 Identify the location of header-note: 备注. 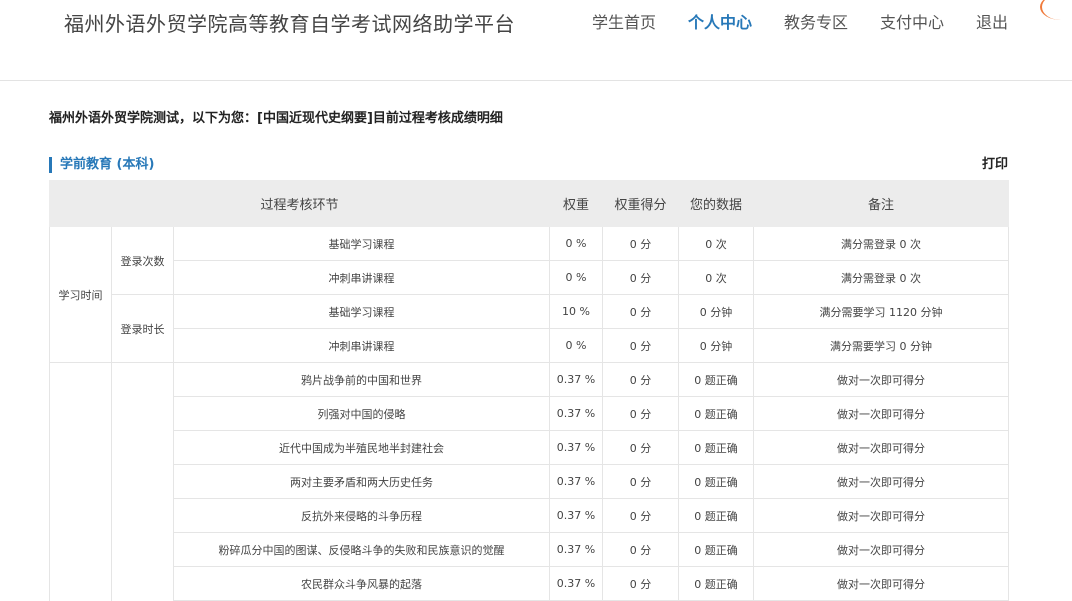
(881, 203).